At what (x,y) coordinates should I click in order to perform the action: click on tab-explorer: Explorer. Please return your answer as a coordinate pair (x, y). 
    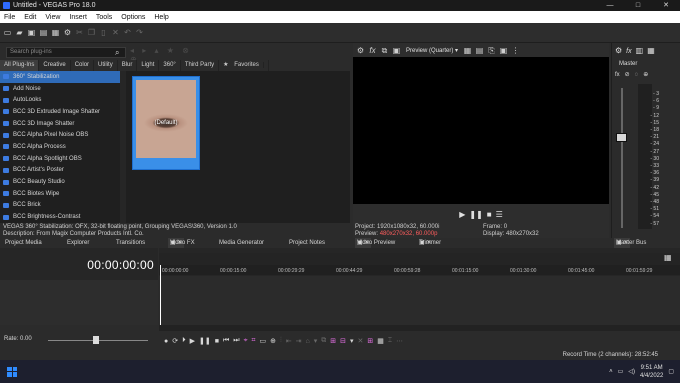
    Looking at the image, I should click on (78, 243).